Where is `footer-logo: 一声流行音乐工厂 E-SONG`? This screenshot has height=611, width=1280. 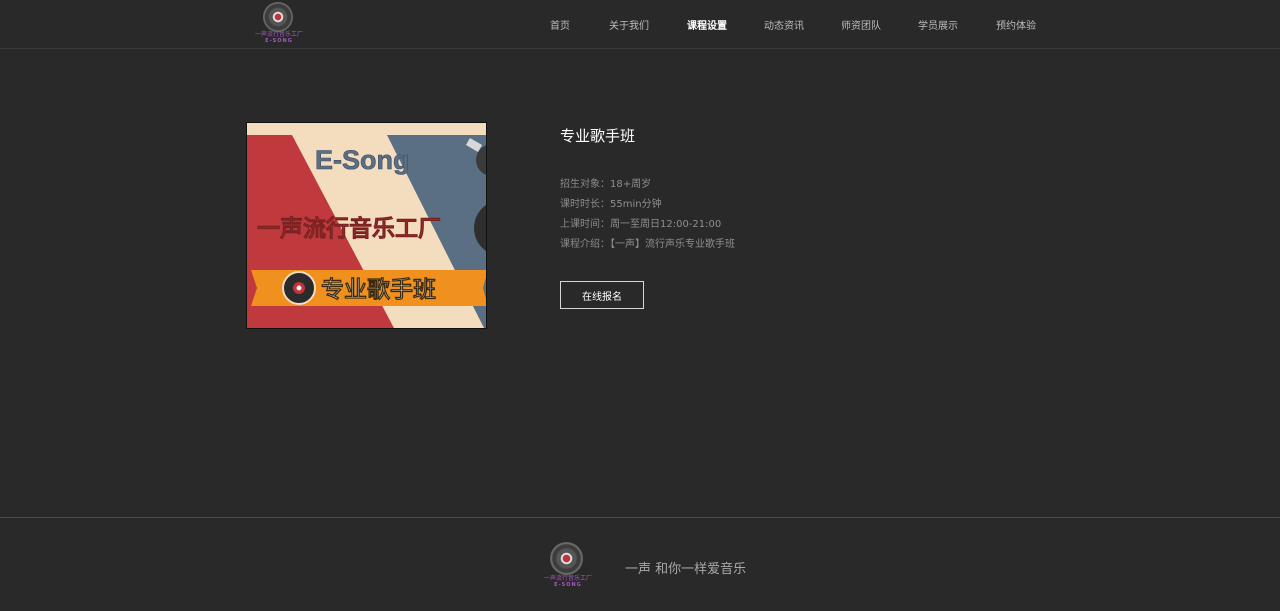 footer-logo: 一声流行音乐工厂 E-SONG is located at coordinates (568, 567).